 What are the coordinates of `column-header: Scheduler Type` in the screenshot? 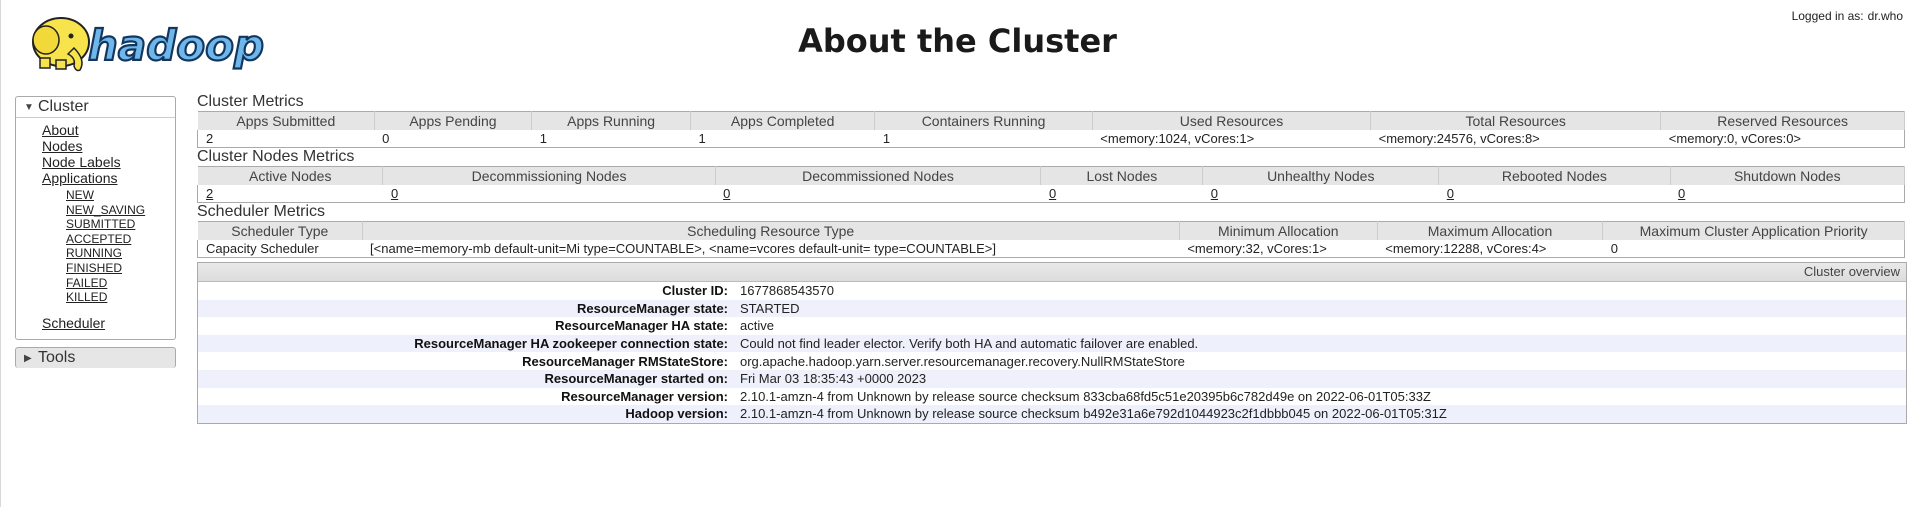 It's located at (280, 230).